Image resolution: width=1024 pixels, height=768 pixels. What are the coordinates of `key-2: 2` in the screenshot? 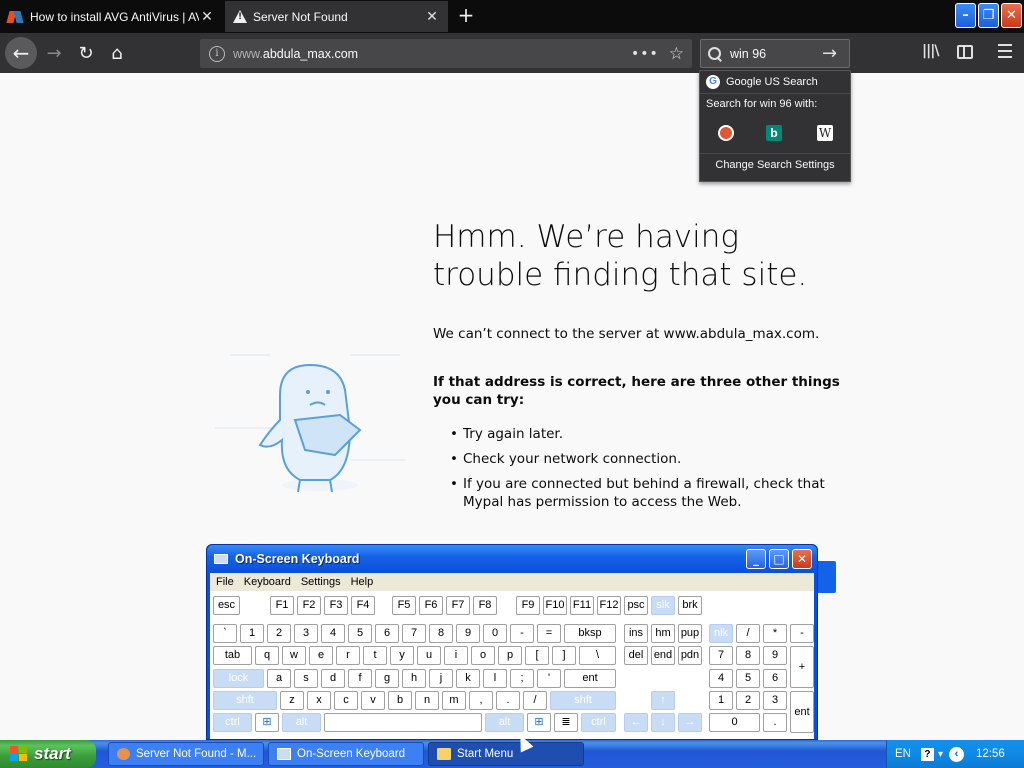 It's located at (748, 700).